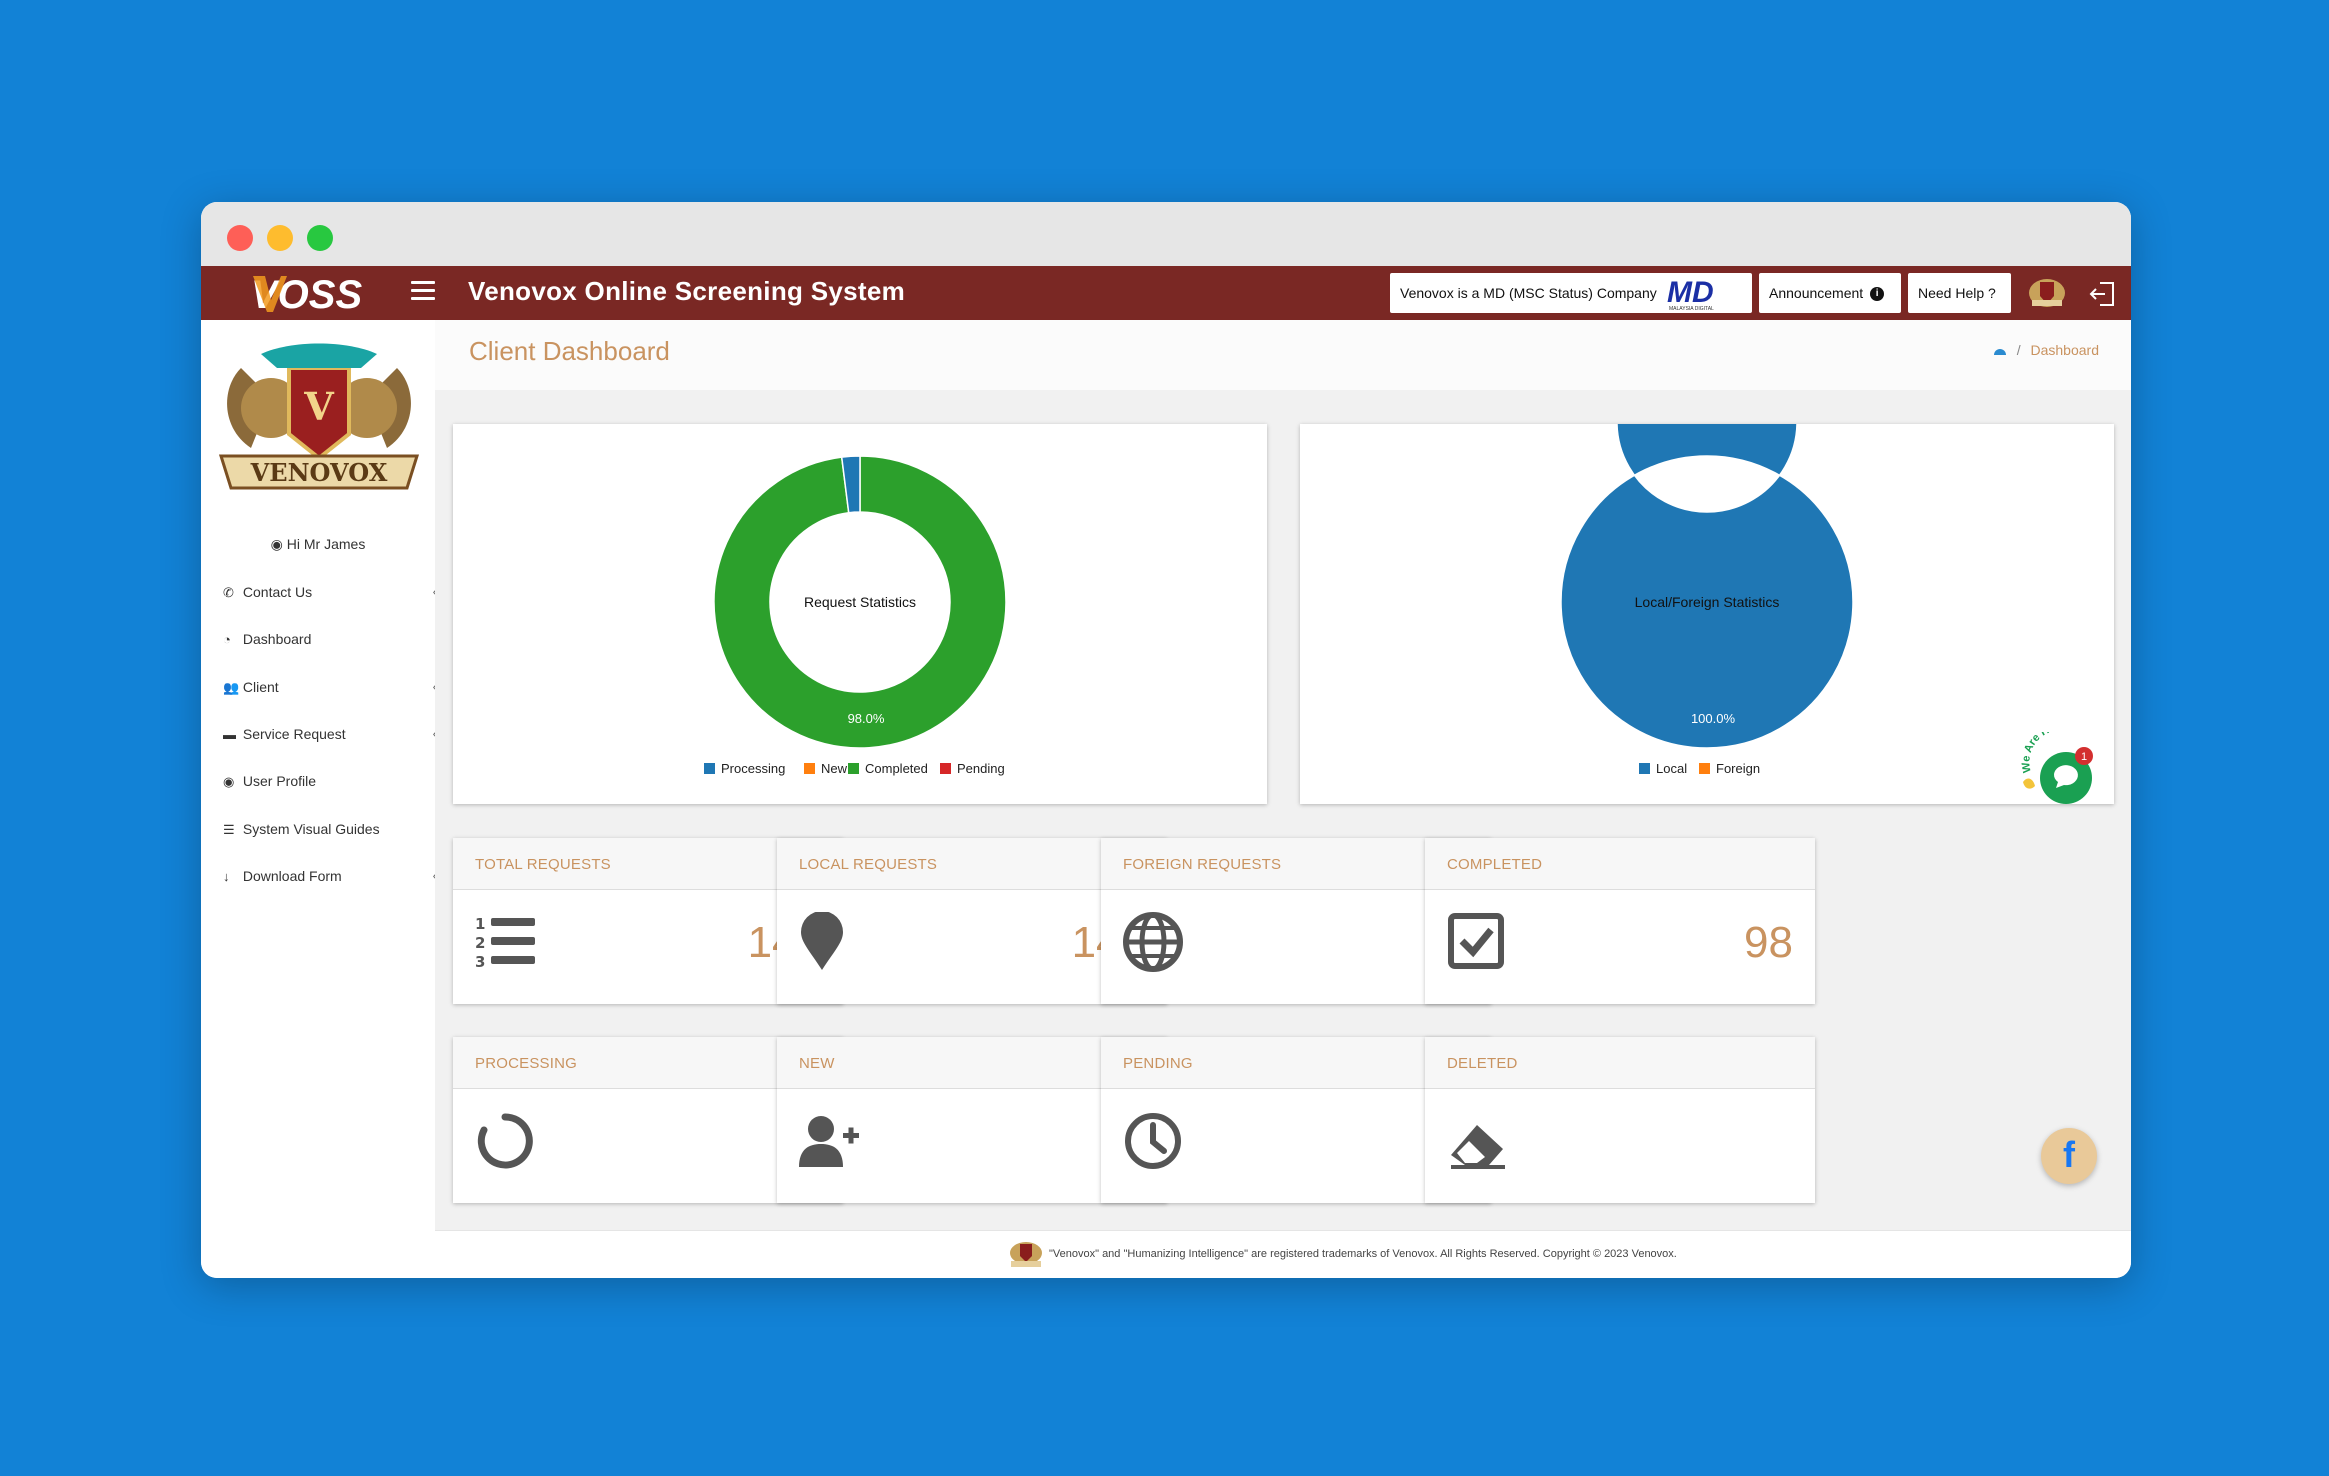  What do you see at coordinates (1166, 234) in the screenshot?
I see `window-titlebar` at bounding box center [1166, 234].